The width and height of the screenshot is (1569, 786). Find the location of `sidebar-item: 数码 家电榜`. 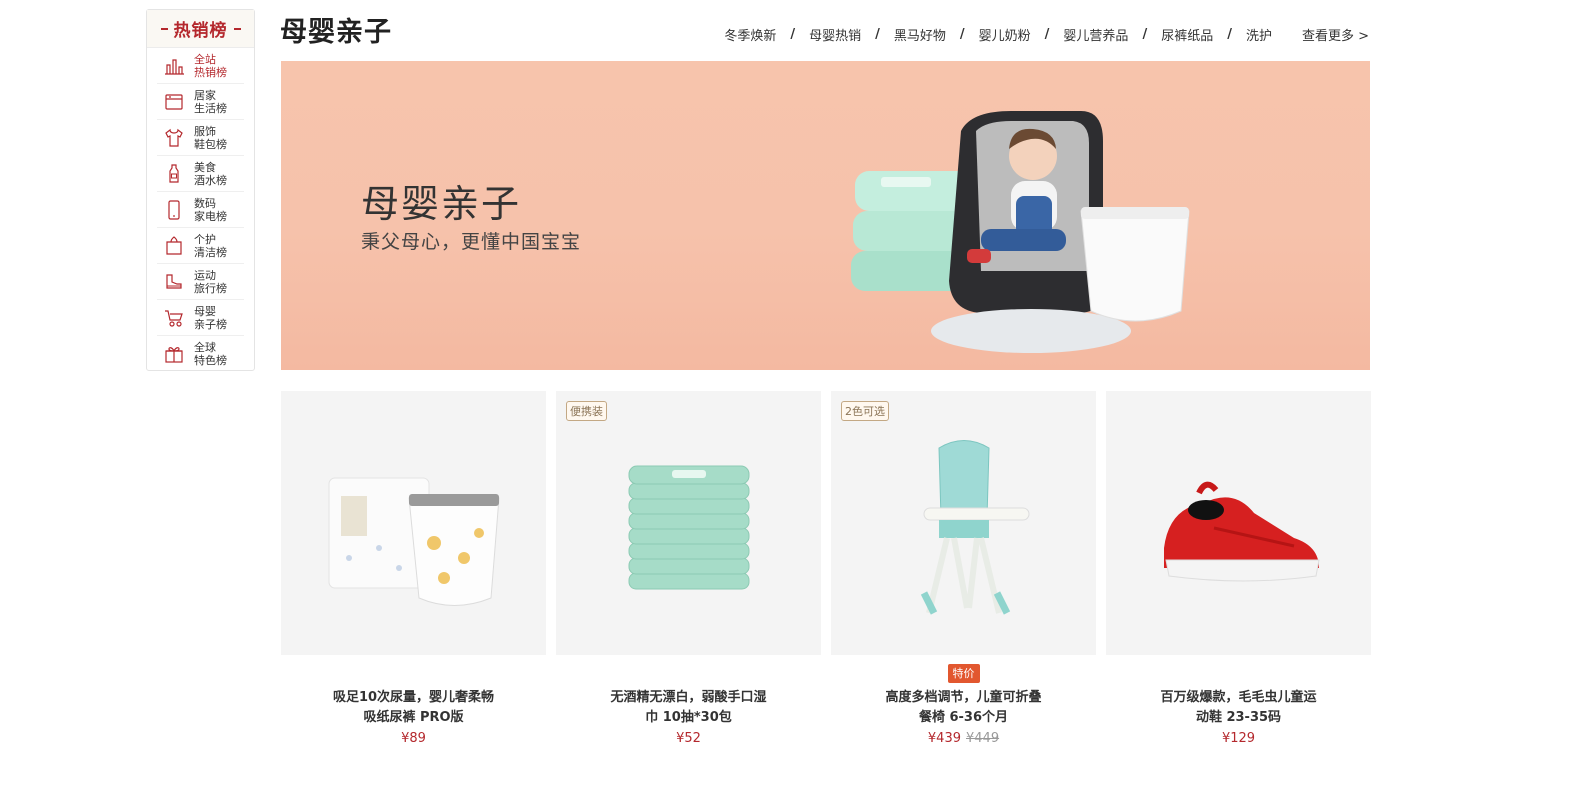

sidebar-item: 数码 家电榜 is located at coordinates (200, 210).